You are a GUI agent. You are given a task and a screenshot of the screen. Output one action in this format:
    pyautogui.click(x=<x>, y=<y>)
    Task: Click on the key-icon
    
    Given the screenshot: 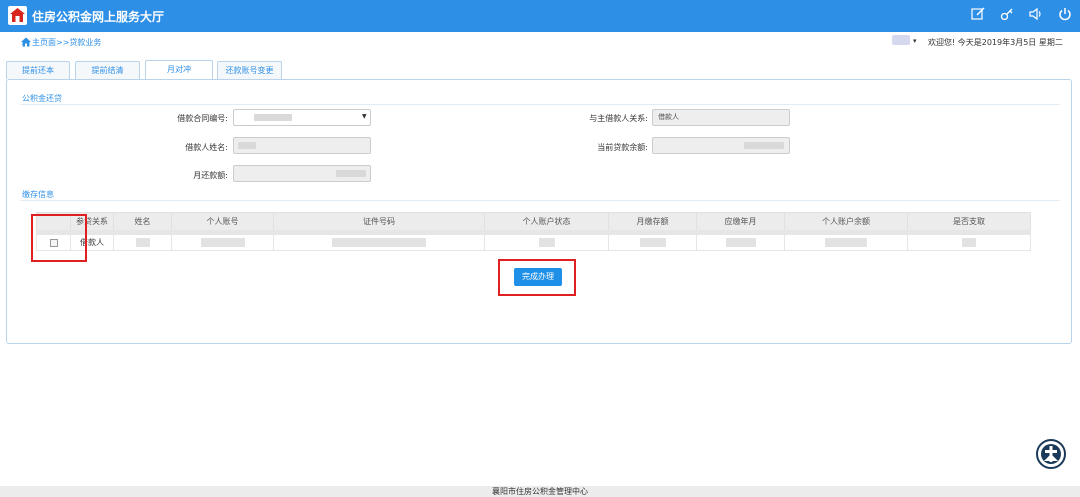 What is the action you would take?
    pyautogui.click(x=1007, y=14)
    